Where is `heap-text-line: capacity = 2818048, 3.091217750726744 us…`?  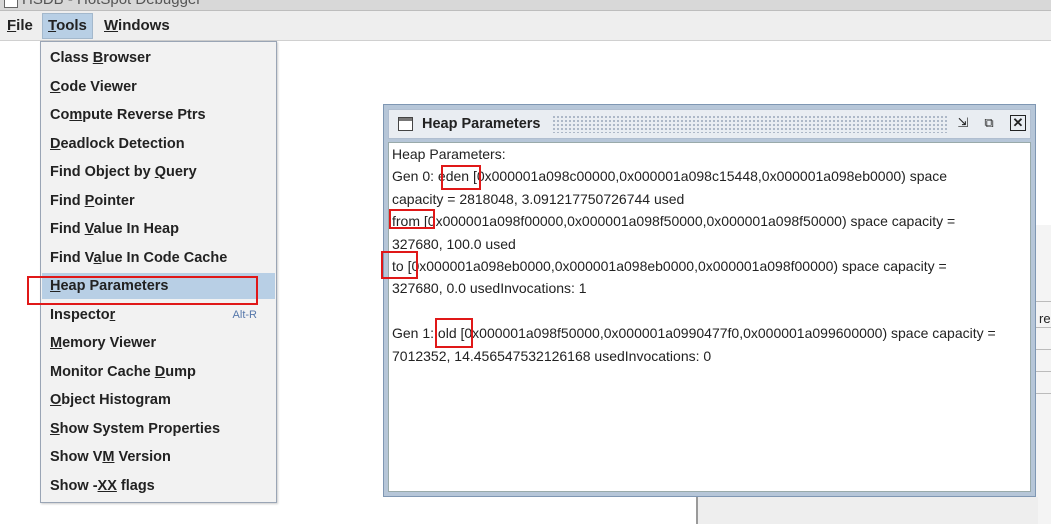
heap-text-line: capacity = 2818048, 3.091217750726744 us… is located at coordinates (538, 198).